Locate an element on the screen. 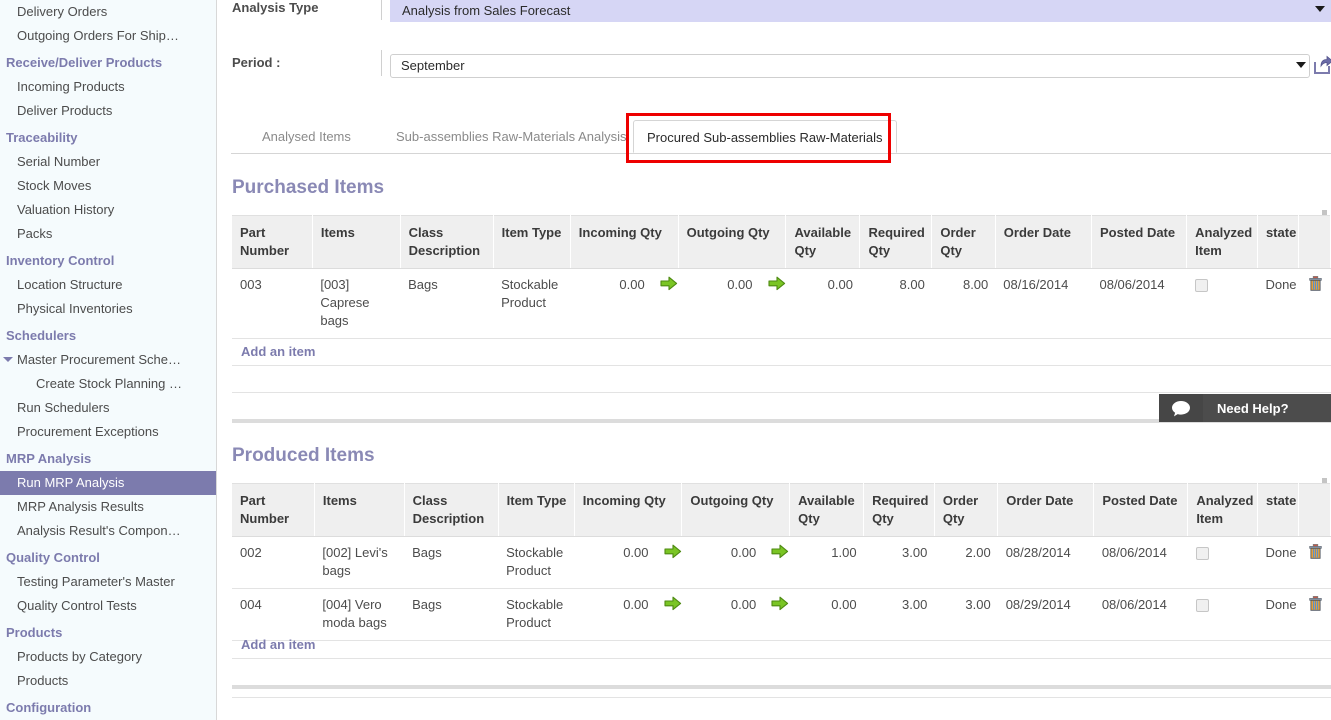  sidebar-item-run-schedulers: Run Schedulers is located at coordinates (108, 408).